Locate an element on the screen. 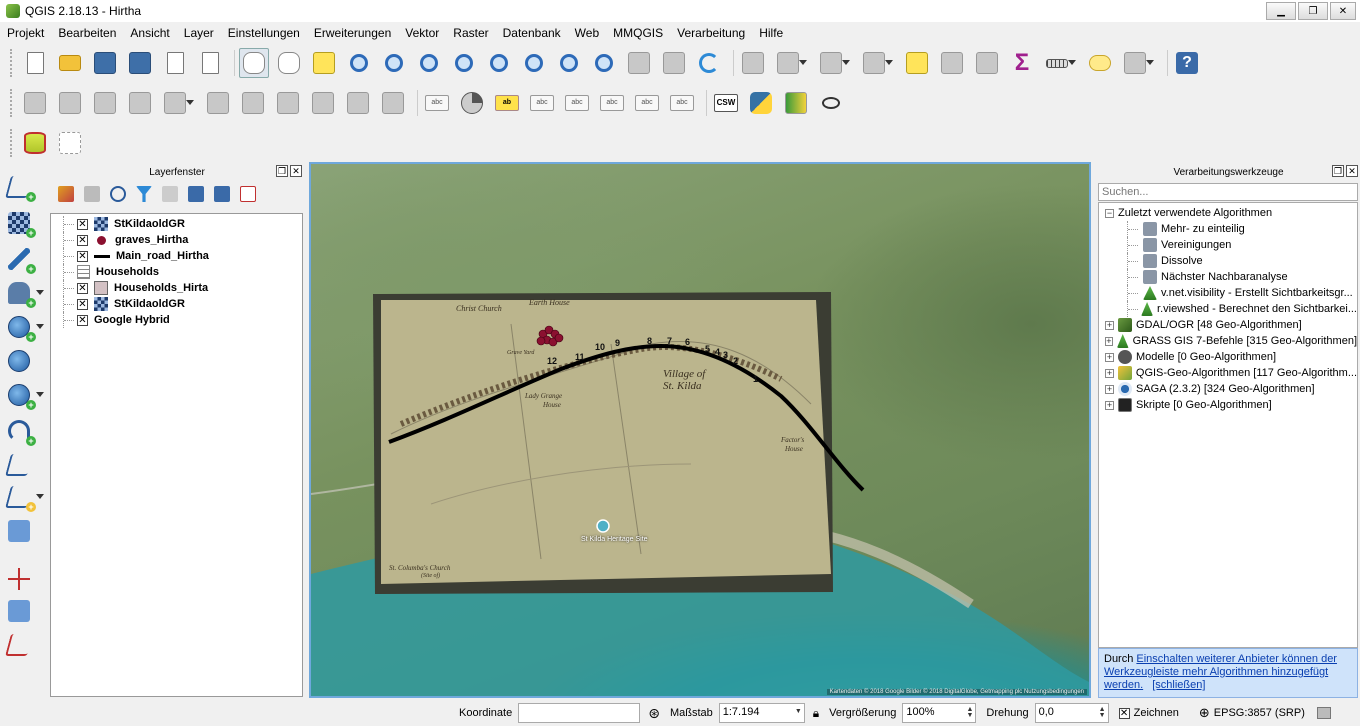  menu-datenbank: Datenbank is located at coordinates (532, 33).